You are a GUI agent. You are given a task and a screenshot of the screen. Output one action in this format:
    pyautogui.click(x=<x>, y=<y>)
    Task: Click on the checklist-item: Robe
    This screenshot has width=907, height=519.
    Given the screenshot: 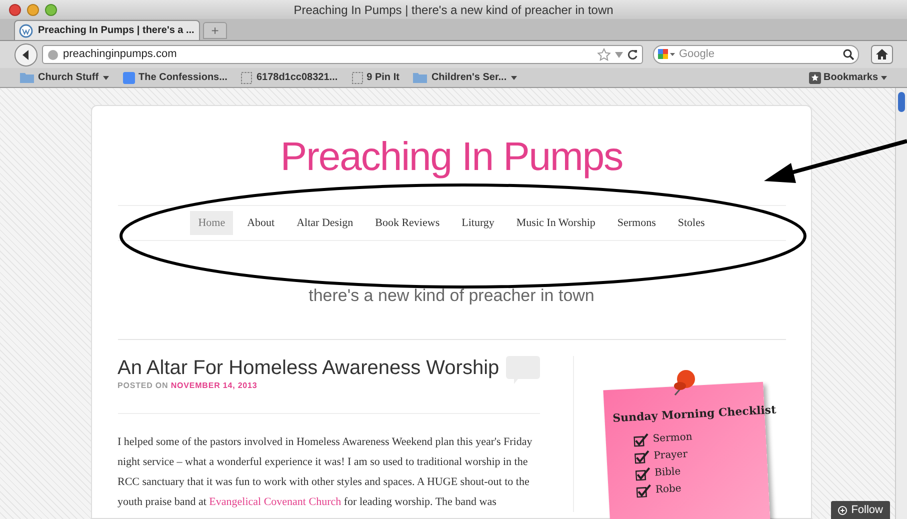 What is the action you would take?
    pyautogui.click(x=668, y=490)
    